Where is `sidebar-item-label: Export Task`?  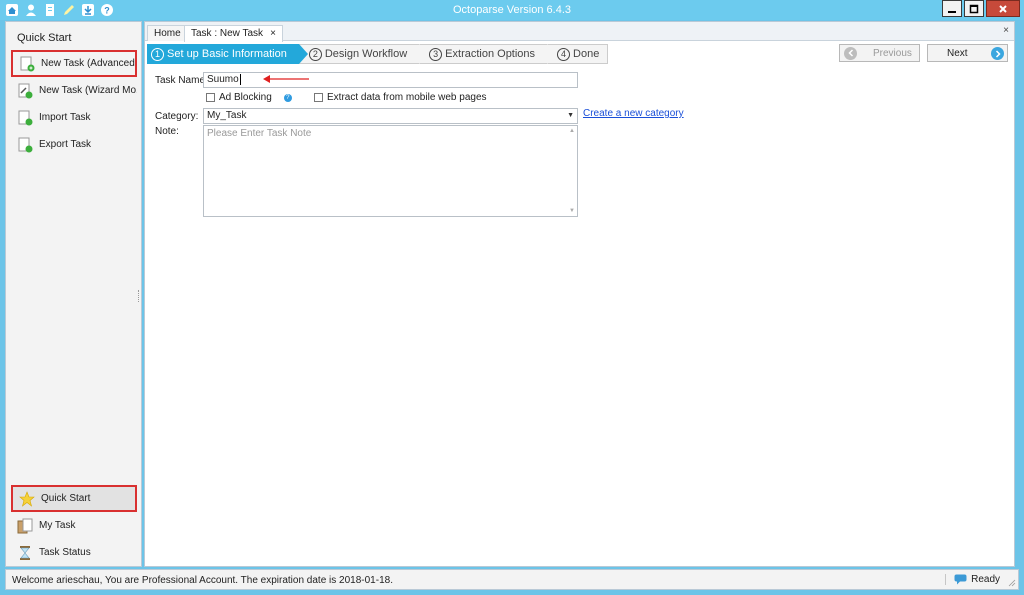
sidebar-item-label: Export Task is located at coordinates (65, 144).